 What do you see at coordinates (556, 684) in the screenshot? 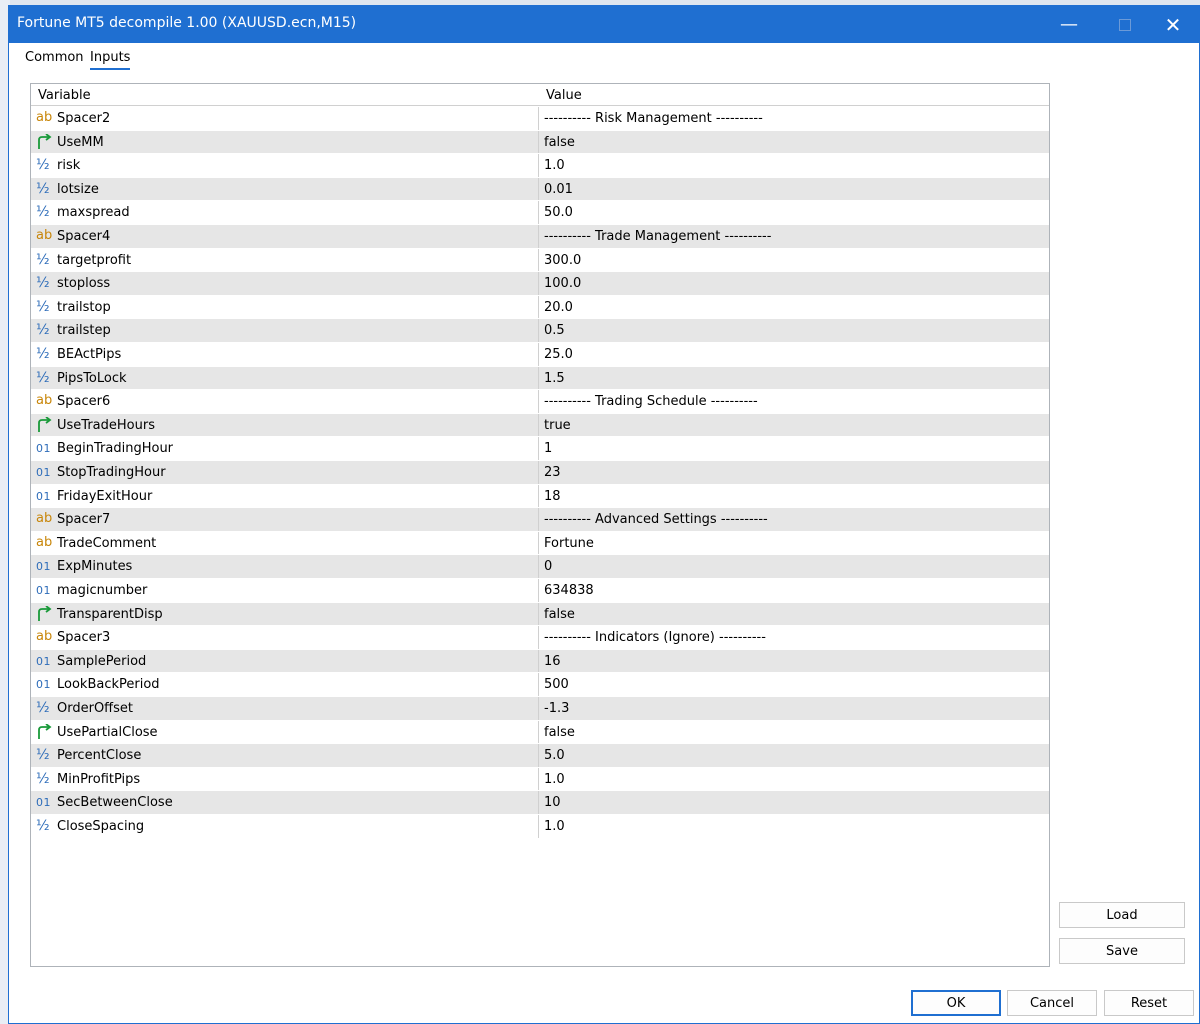
I see `variable-value: 500` at bounding box center [556, 684].